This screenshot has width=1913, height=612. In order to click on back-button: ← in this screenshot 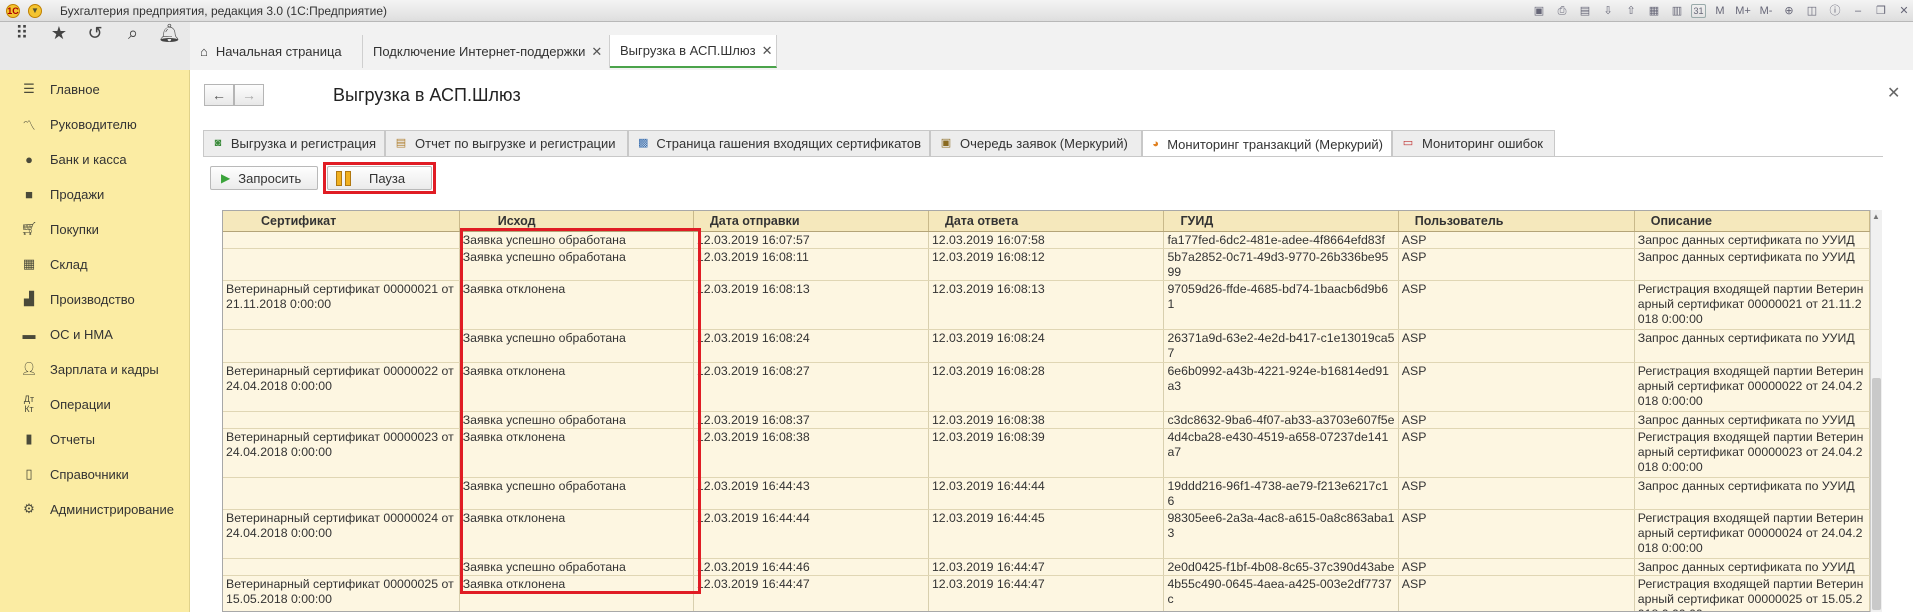, I will do `click(219, 95)`.